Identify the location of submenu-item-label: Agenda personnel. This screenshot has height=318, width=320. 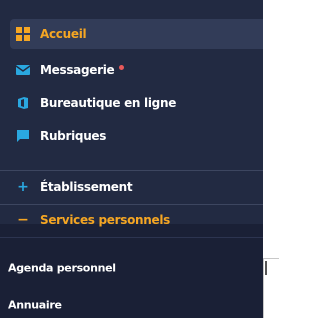
(62, 268).